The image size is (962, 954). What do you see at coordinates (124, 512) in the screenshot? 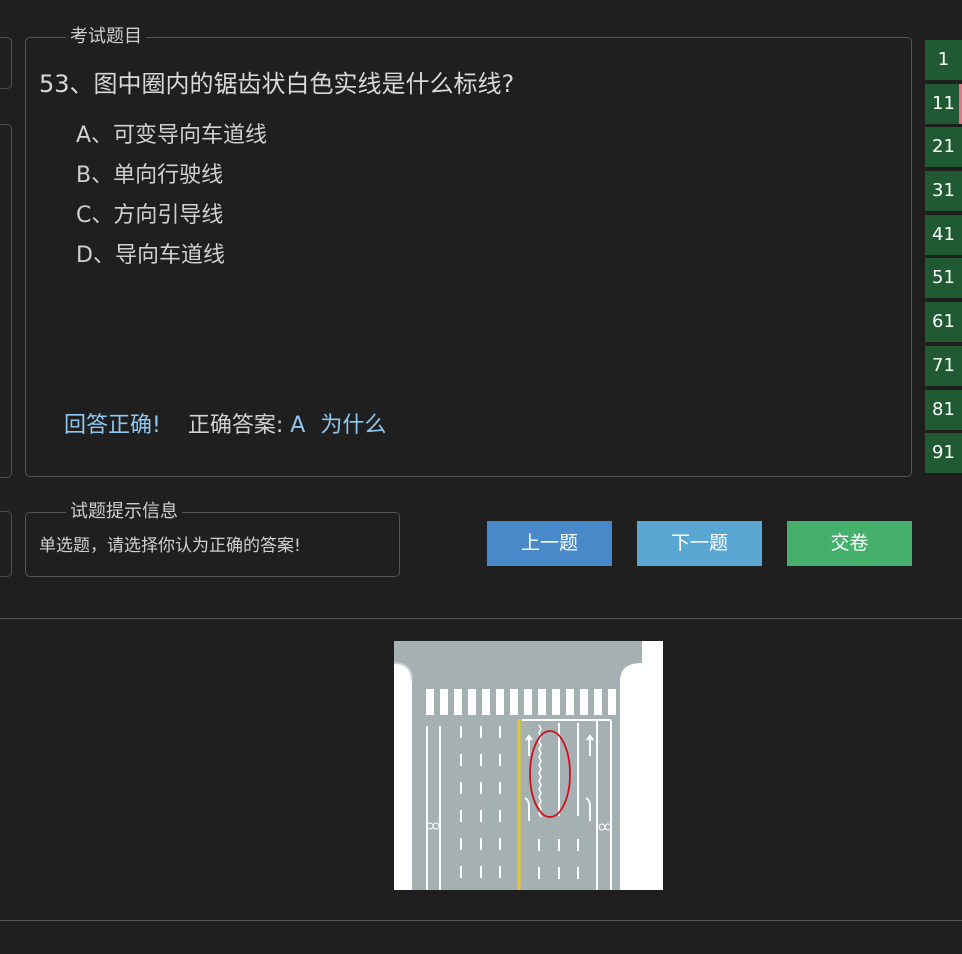
I see `hint-group-legend: 试题提示信息` at bounding box center [124, 512].